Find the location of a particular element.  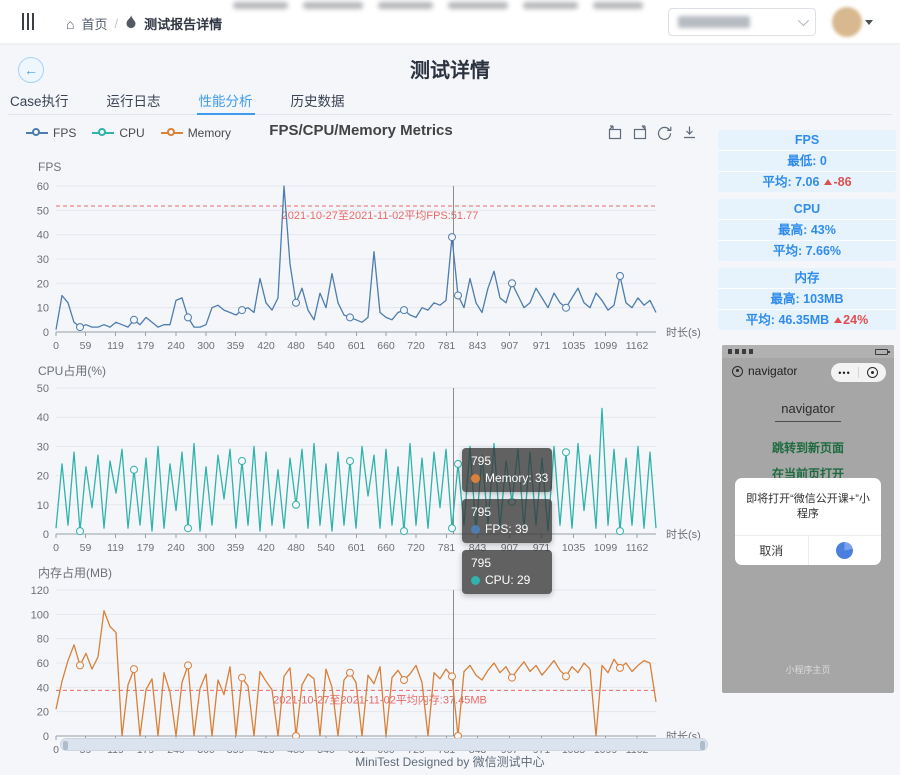

link-navigate-new-page: 跳转到新页面 is located at coordinates (807, 448).